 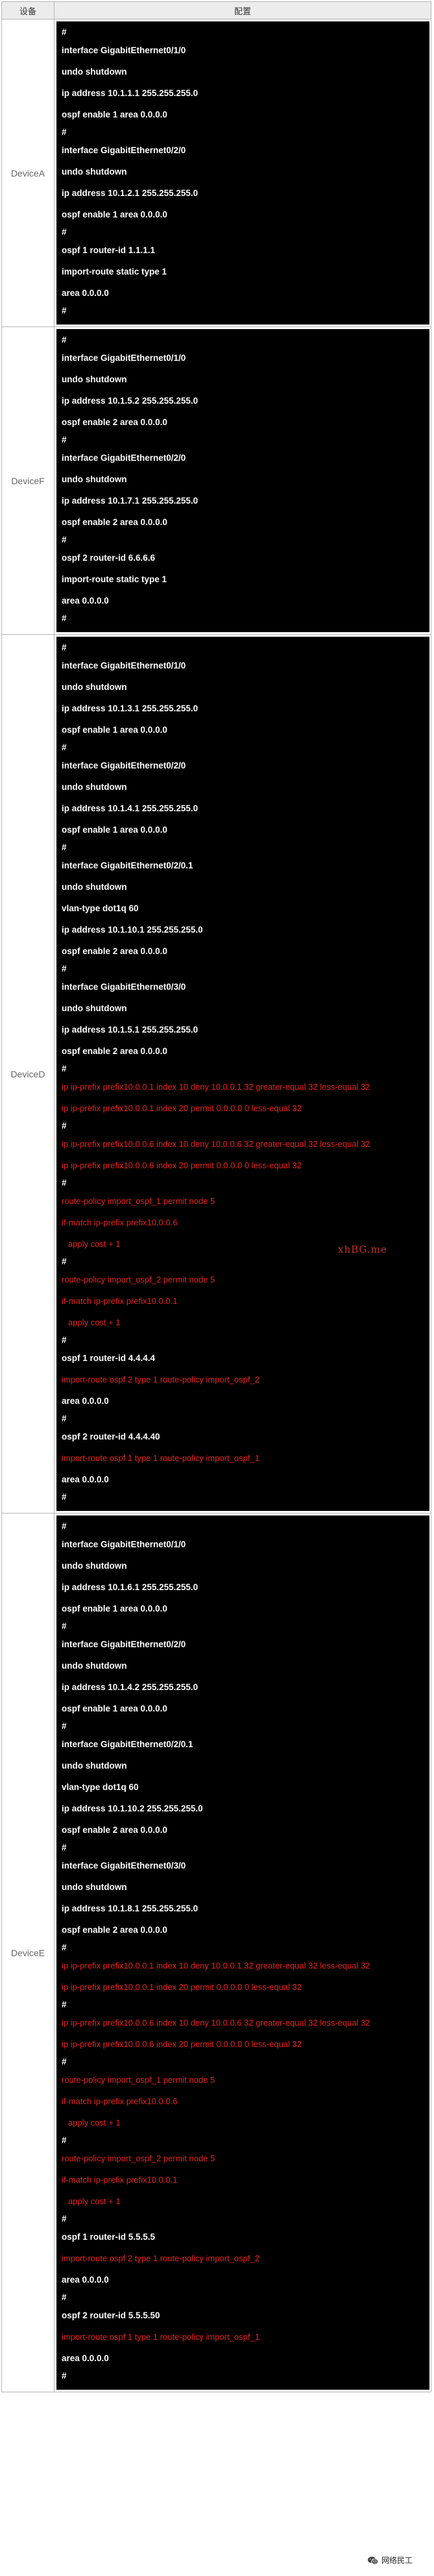 I want to click on code-line: route-policy import_ospf_1 permit node 5, so click(x=138, y=1201).